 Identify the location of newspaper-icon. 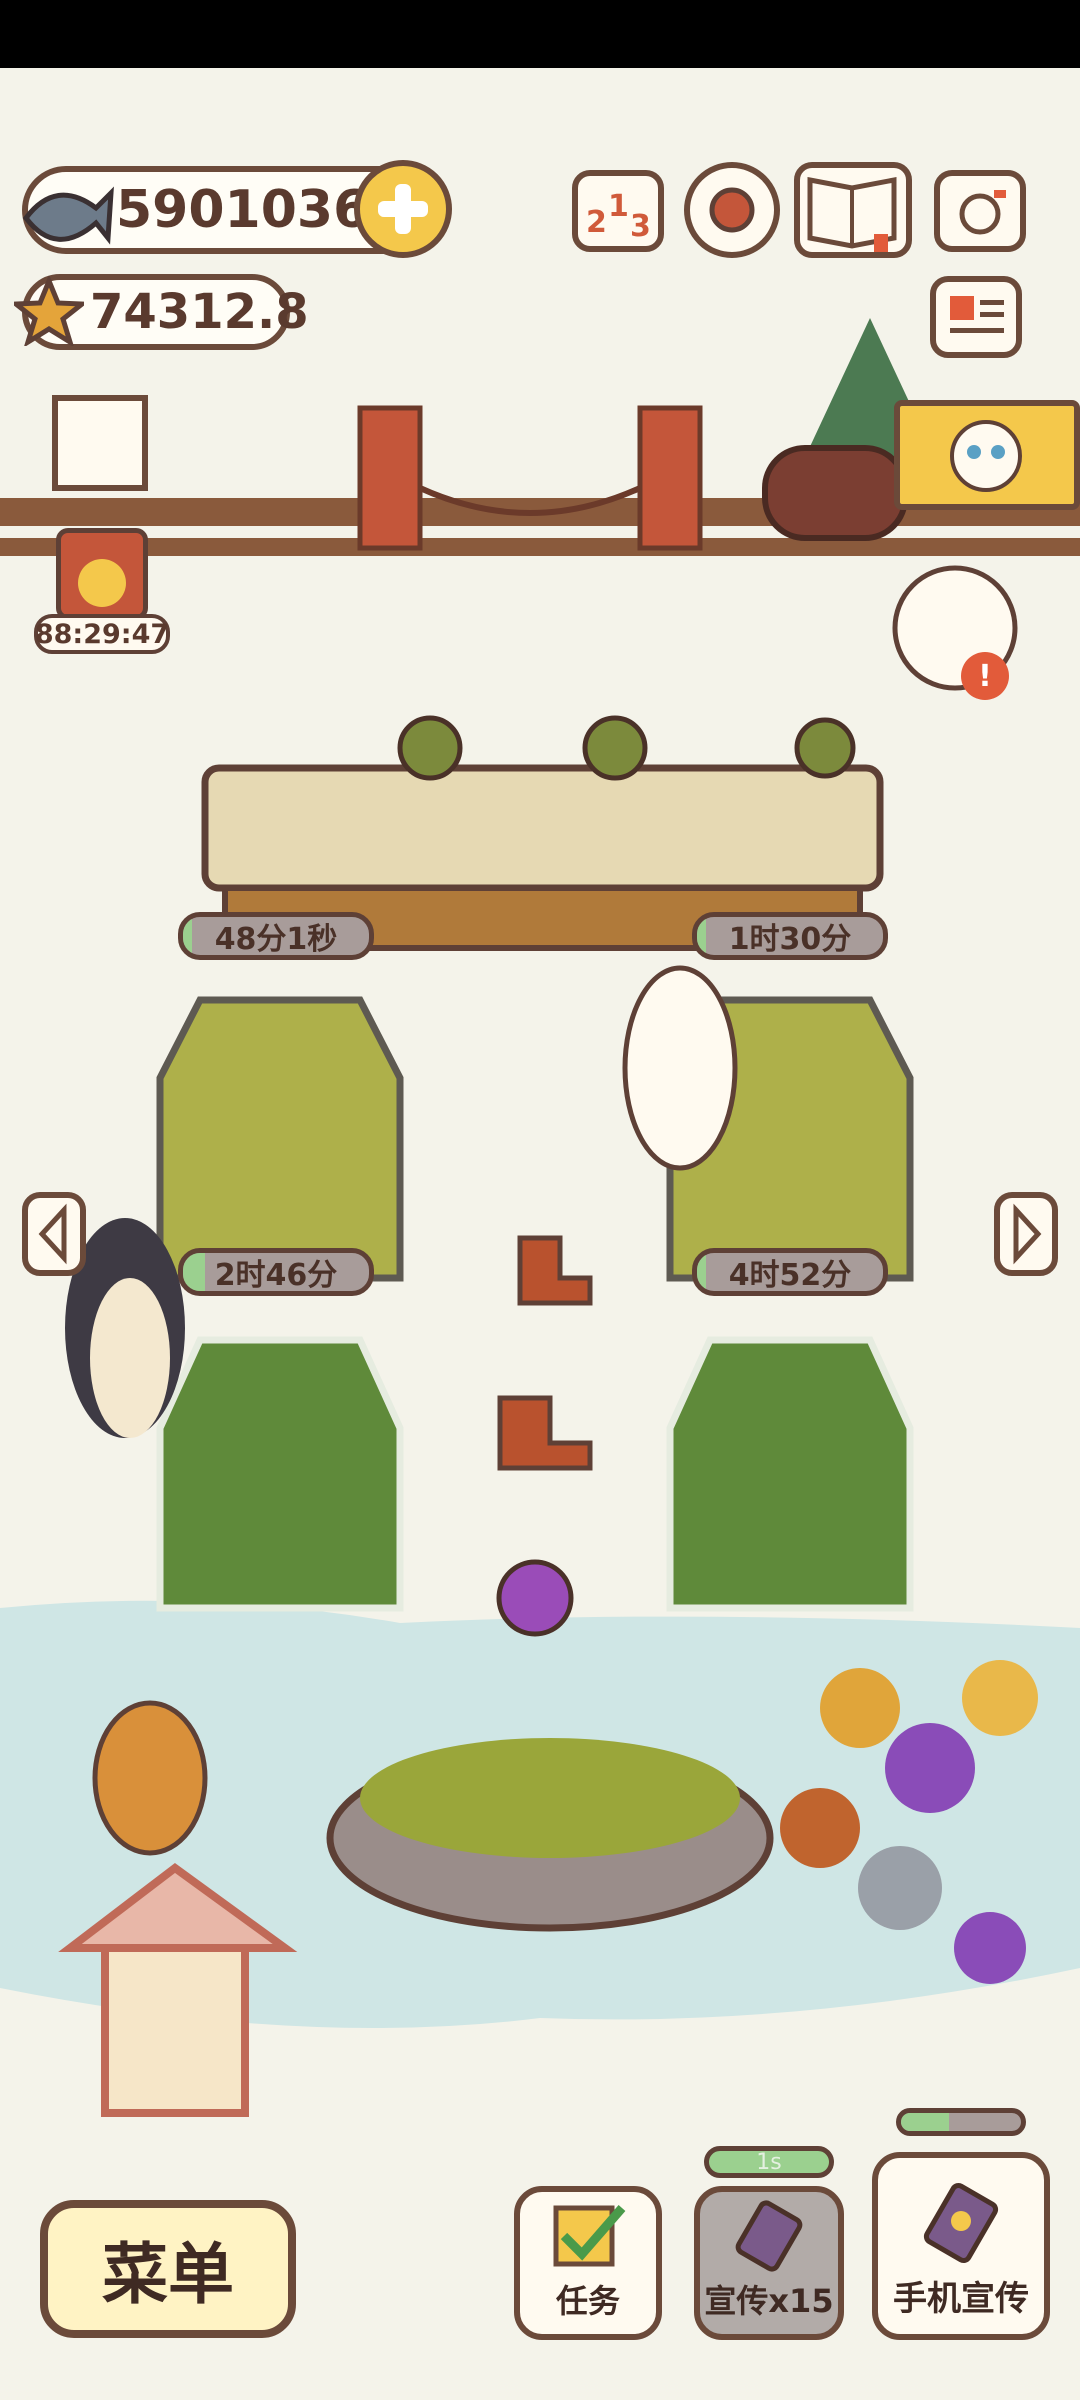
(977, 314).